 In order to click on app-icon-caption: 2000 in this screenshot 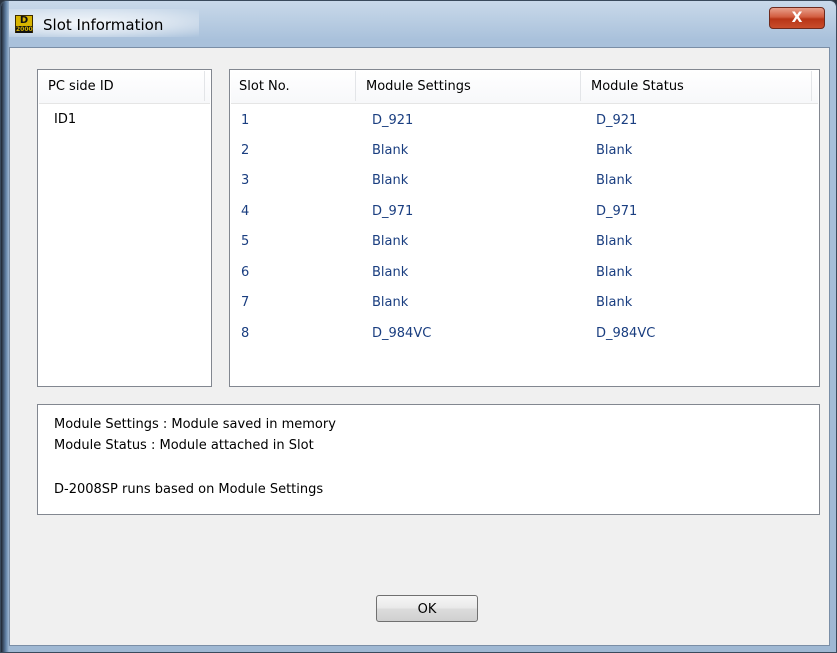, I will do `click(24, 29)`.